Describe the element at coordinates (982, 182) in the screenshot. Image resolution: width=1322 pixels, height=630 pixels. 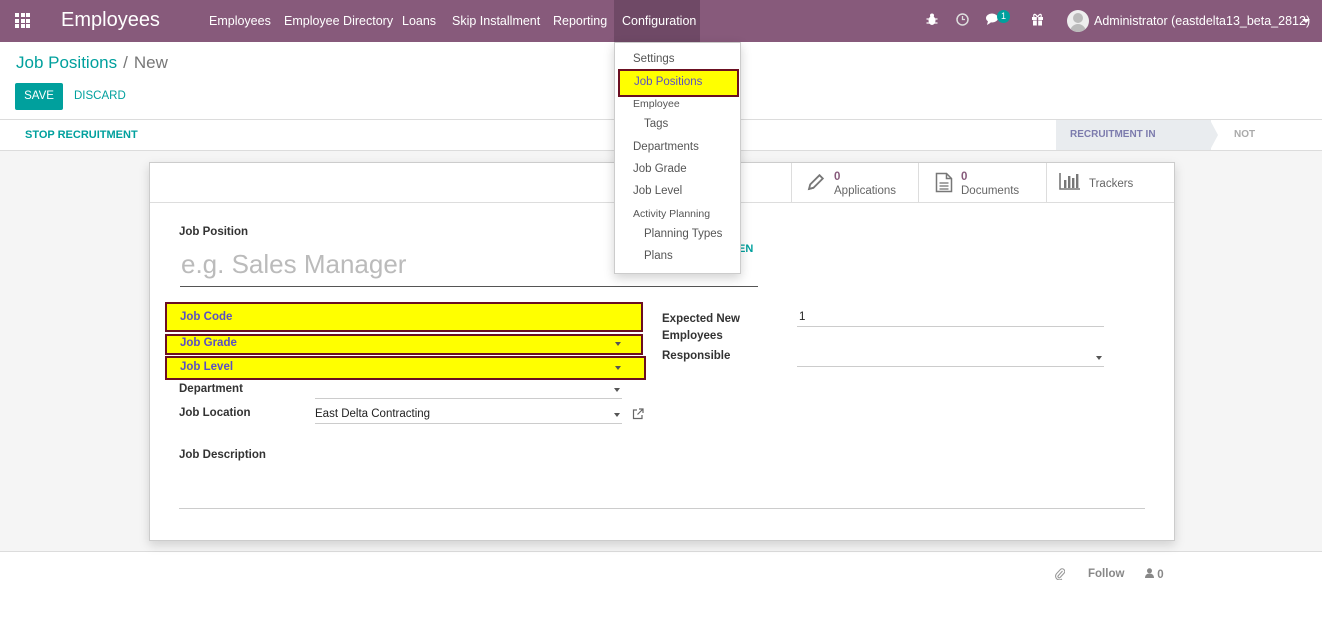
I see `documents-smart-button: 0 Documents` at that location.